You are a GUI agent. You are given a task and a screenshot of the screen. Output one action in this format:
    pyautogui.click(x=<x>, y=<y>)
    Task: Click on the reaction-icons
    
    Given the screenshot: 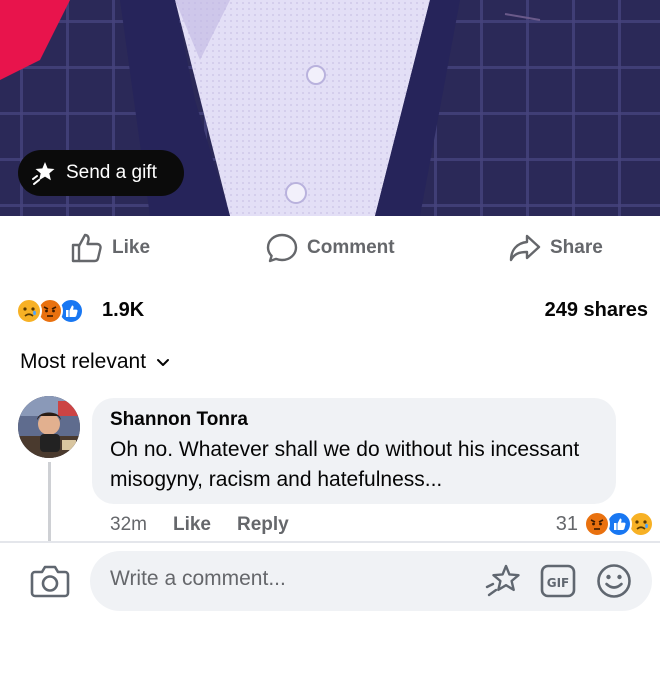 What is the action you would take?
    pyautogui.click(x=58, y=311)
    